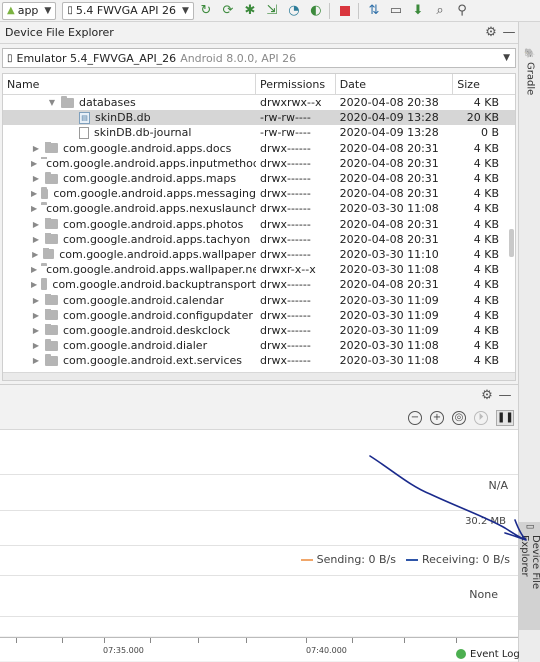  I want to click on sync-project-icon: ⇅, so click(374, 11).